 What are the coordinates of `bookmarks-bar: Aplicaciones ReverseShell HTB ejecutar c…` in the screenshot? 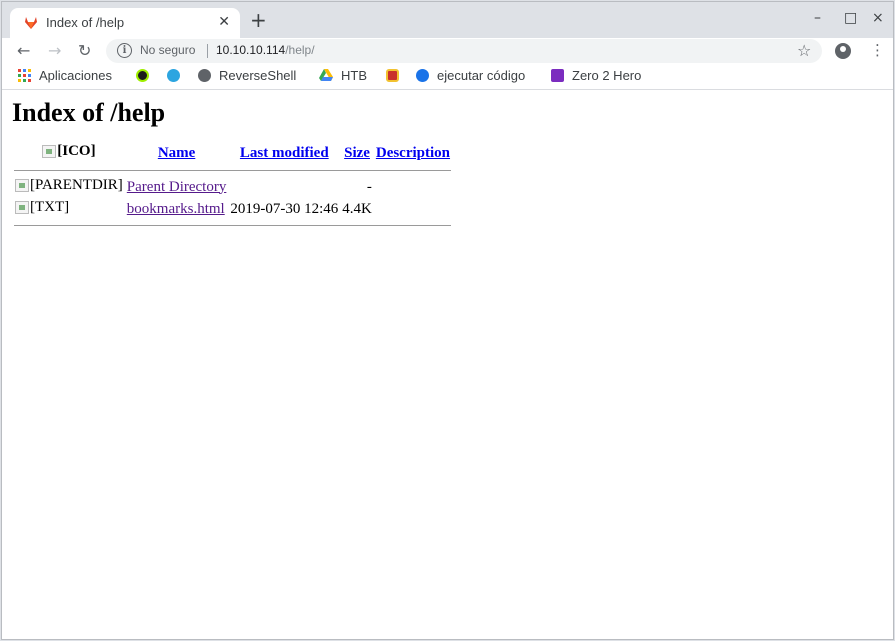 It's located at (447, 77).